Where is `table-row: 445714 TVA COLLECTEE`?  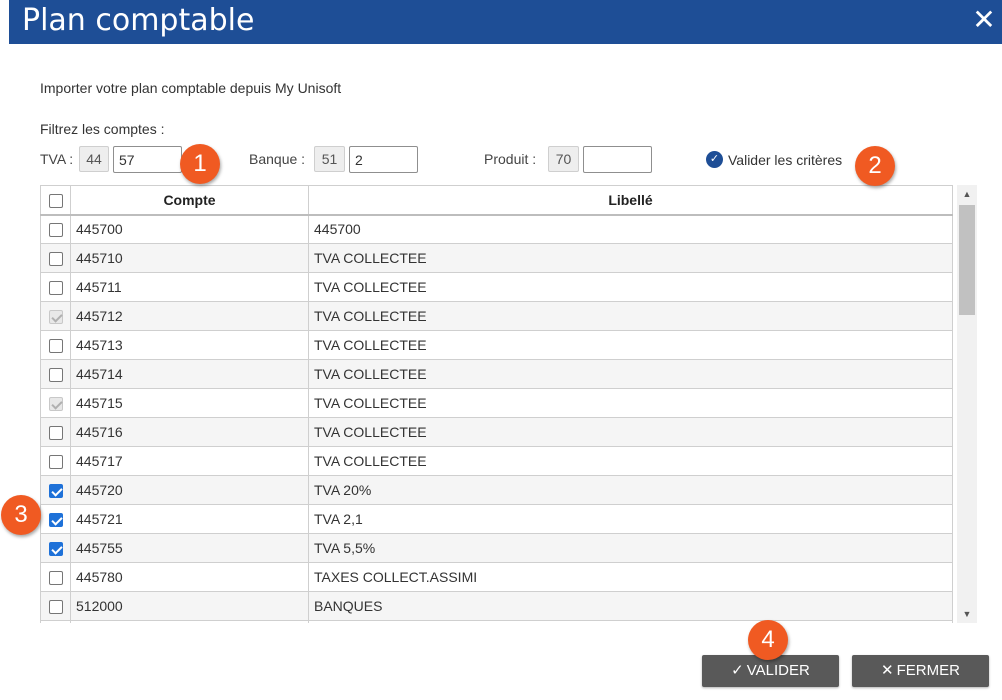
table-row: 445714 TVA COLLECTEE is located at coordinates (496, 374).